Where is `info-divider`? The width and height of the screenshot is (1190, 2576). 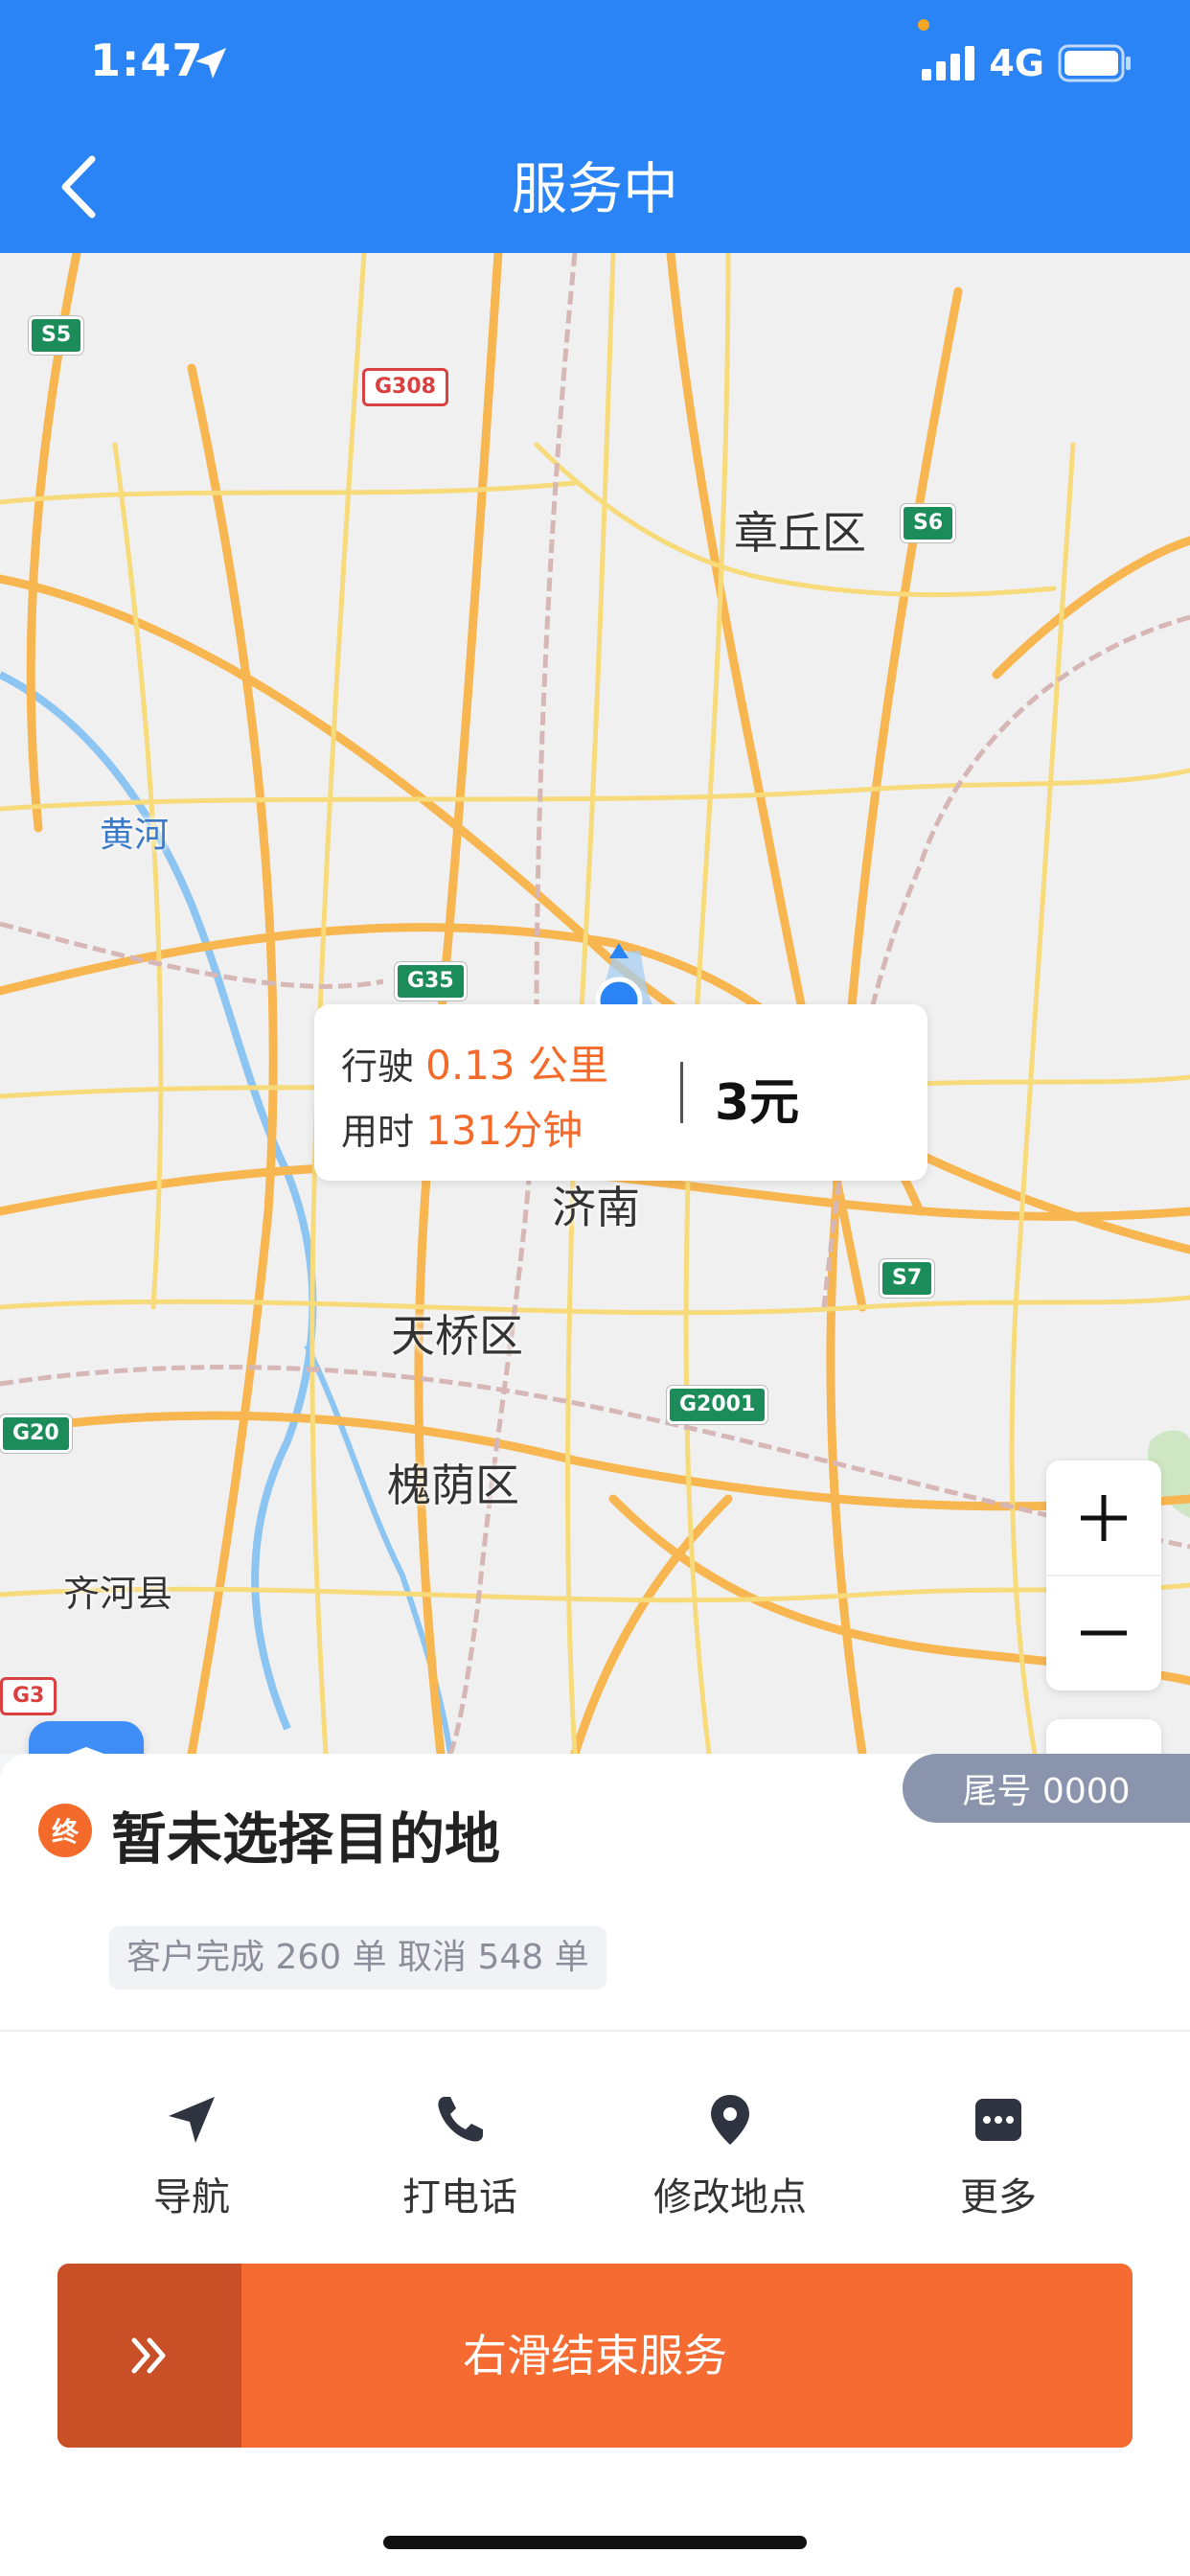
info-divider is located at coordinates (682, 1092).